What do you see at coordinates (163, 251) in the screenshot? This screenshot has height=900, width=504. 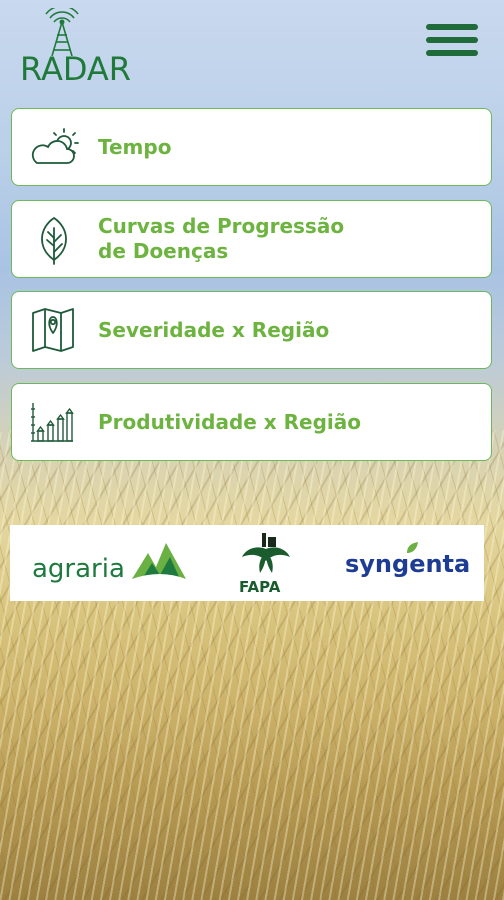 I see `menu-item-label-line2: de Doenças` at bounding box center [163, 251].